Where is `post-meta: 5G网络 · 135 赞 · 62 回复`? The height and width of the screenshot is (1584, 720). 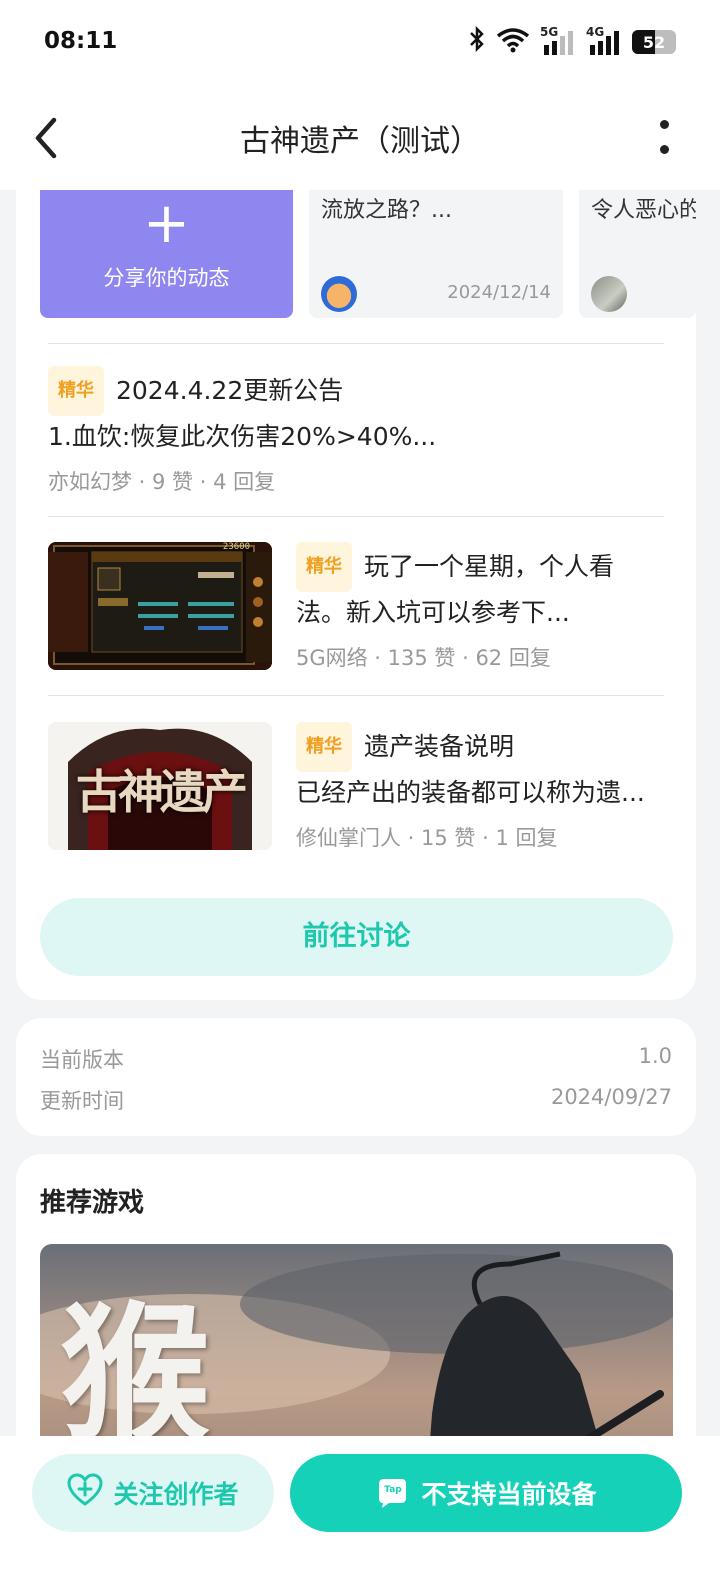 post-meta: 5G网络 · 135 赞 · 62 回复 is located at coordinates (423, 658).